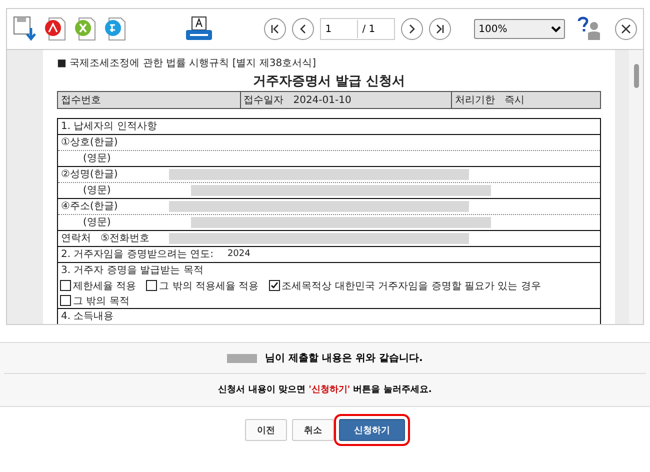 This screenshot has height=472, width=650. I want to click on previous-page-button, so click(303, 29).